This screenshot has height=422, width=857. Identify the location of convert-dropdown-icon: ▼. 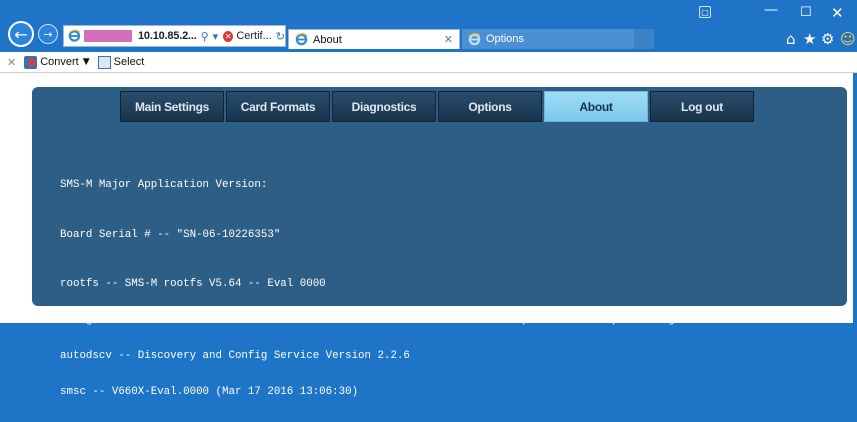
(86, 62).